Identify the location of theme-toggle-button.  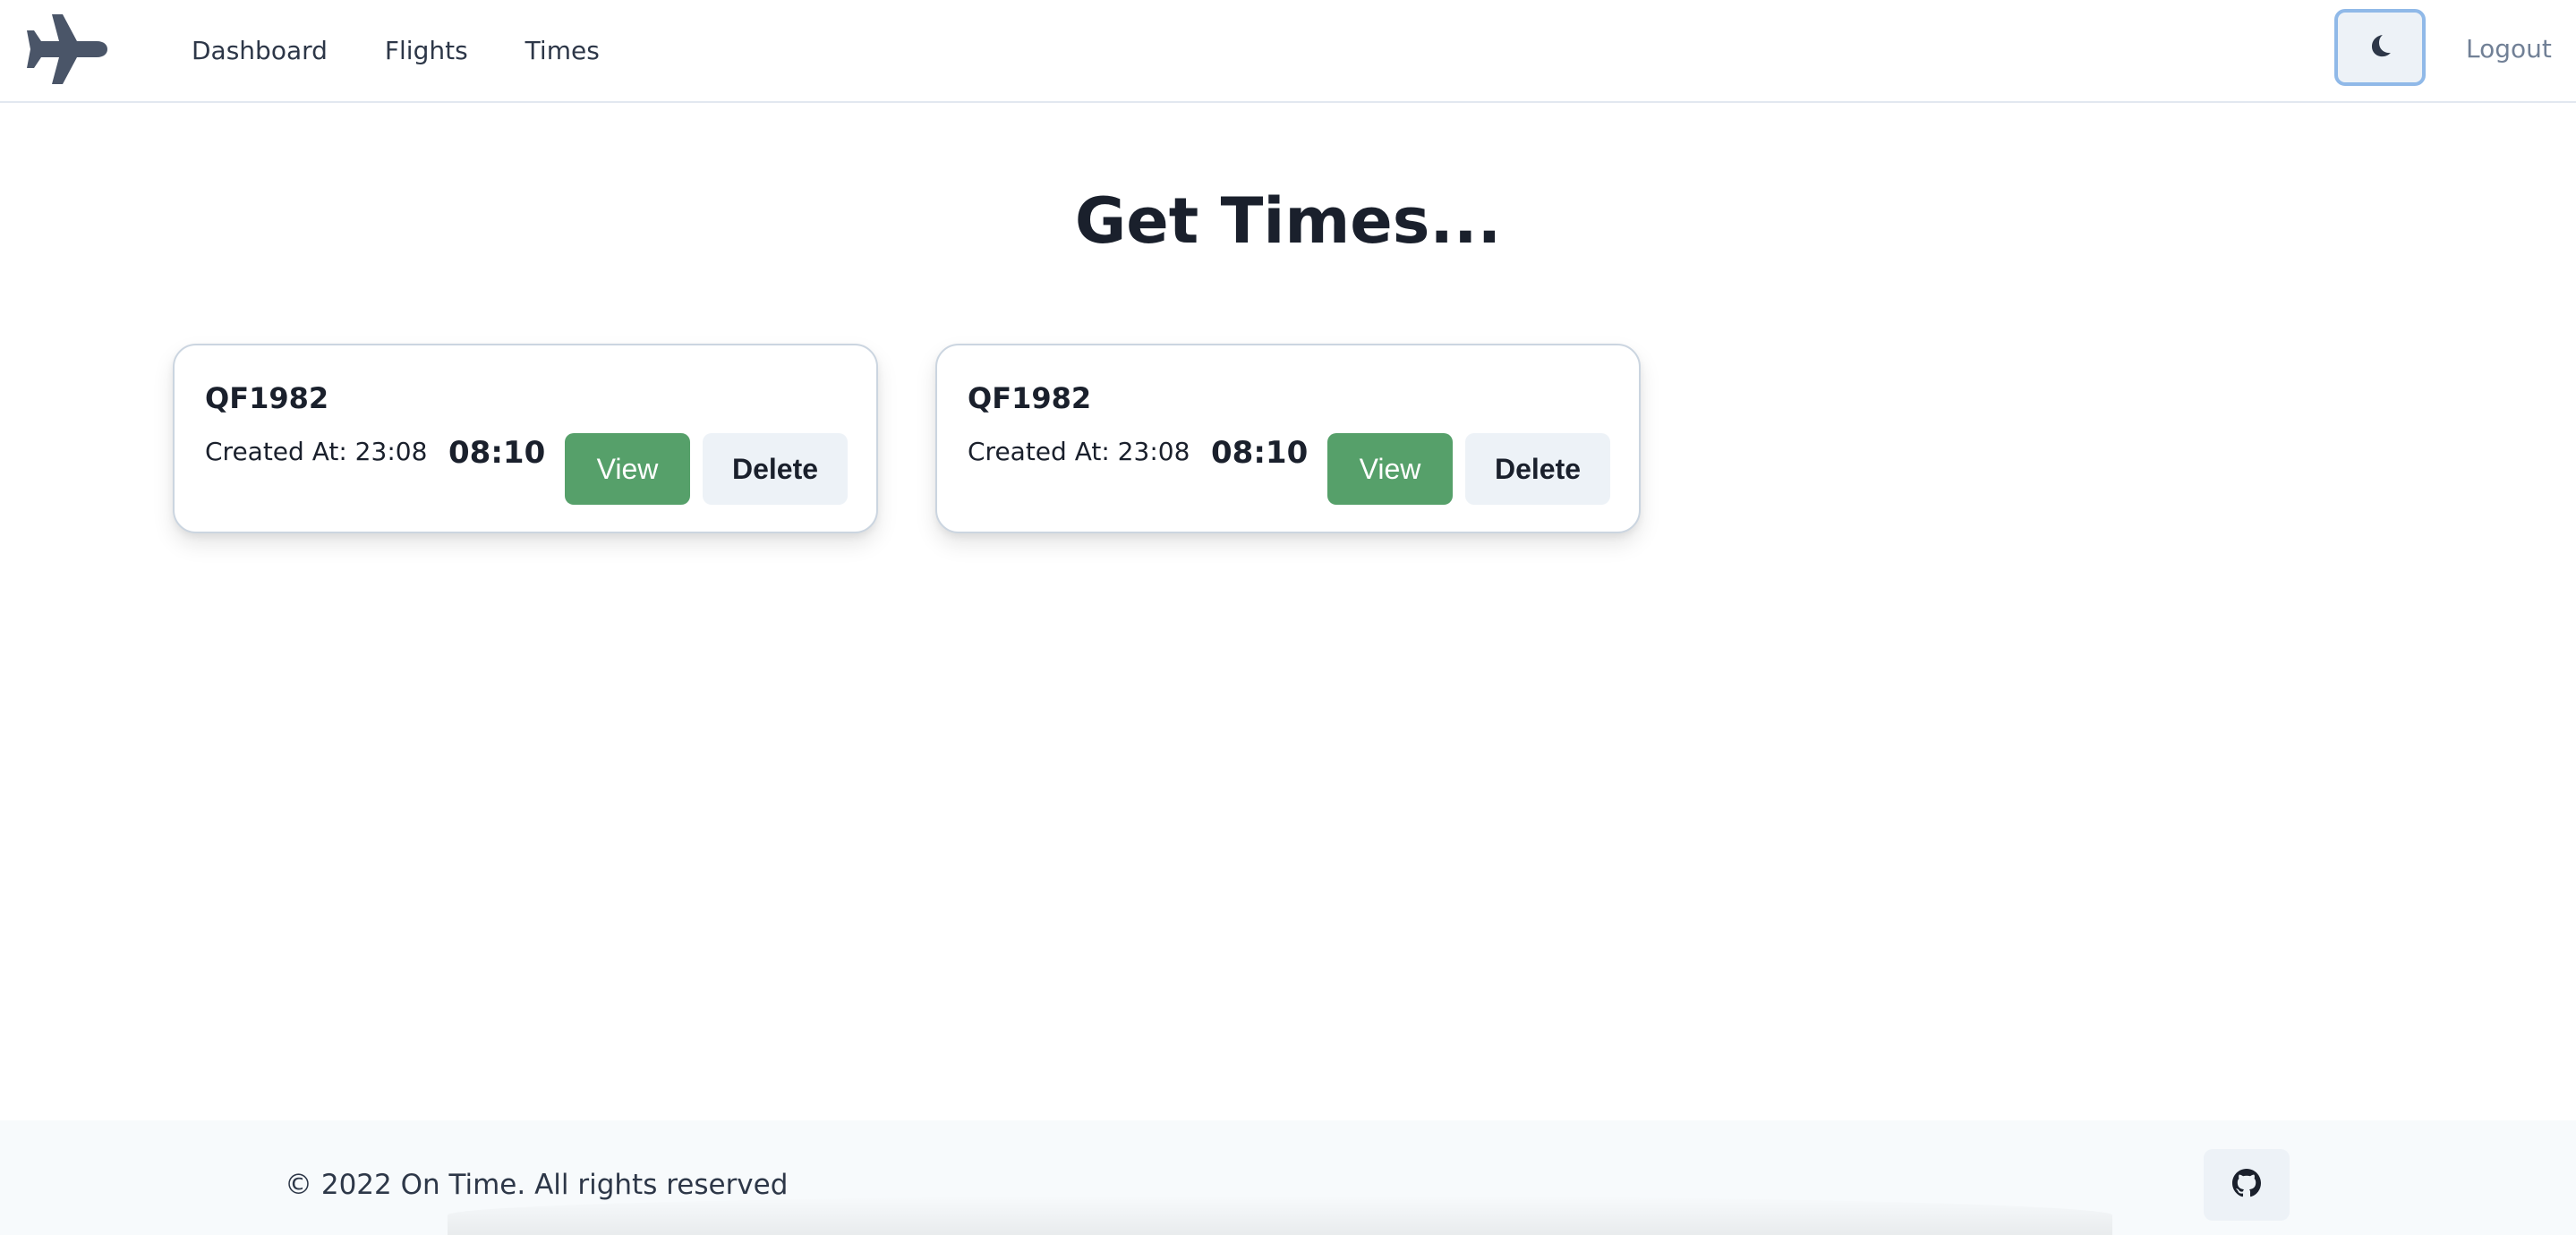
(2380, 47).